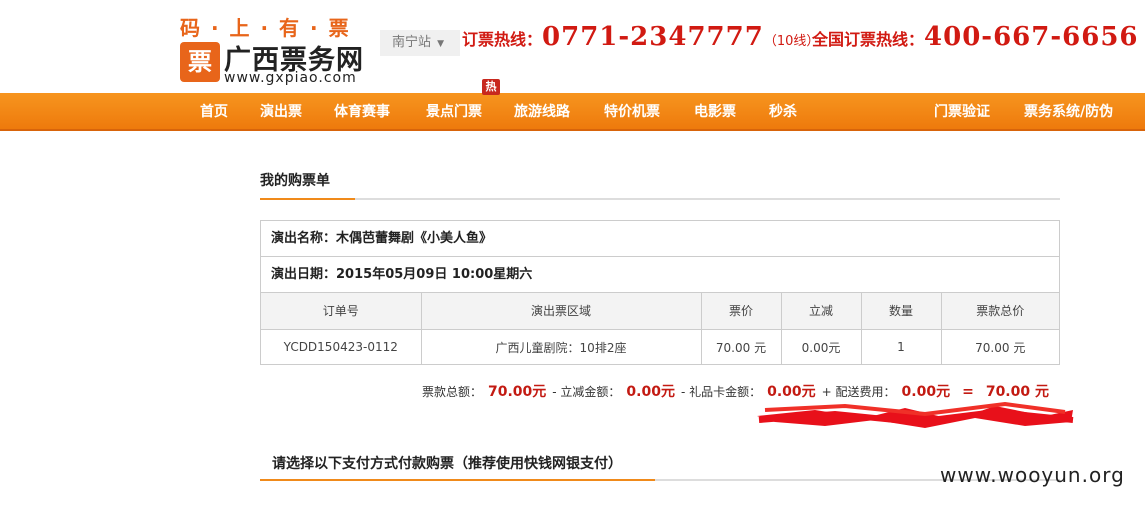  What do you see at coordinates (441, 44) in the screenshot?
I see `caret-down-icon: ▼` at bounding box center [441, 44].